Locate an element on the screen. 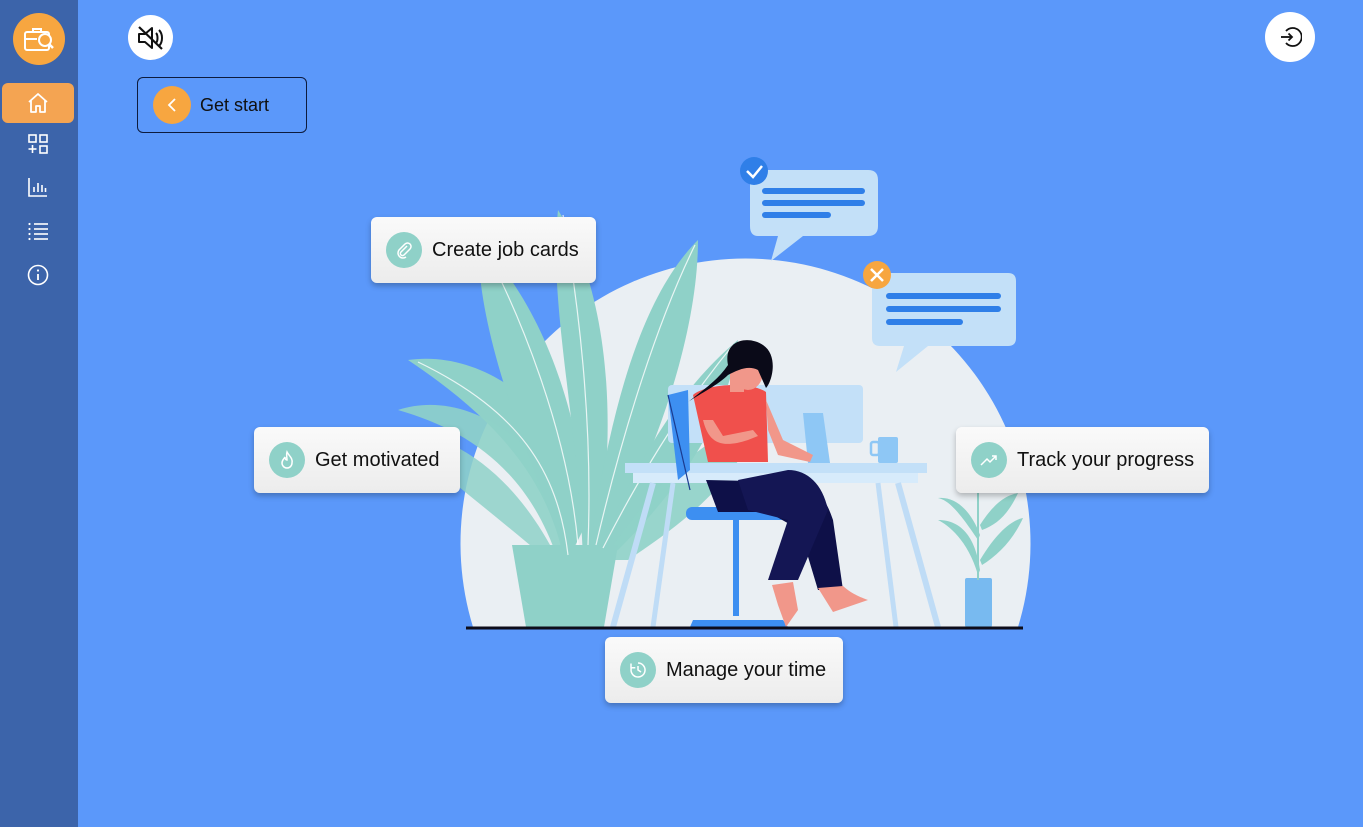 The height and width of the screenshot is (827, 1363). info-icon is located at coordinates (38, 275).